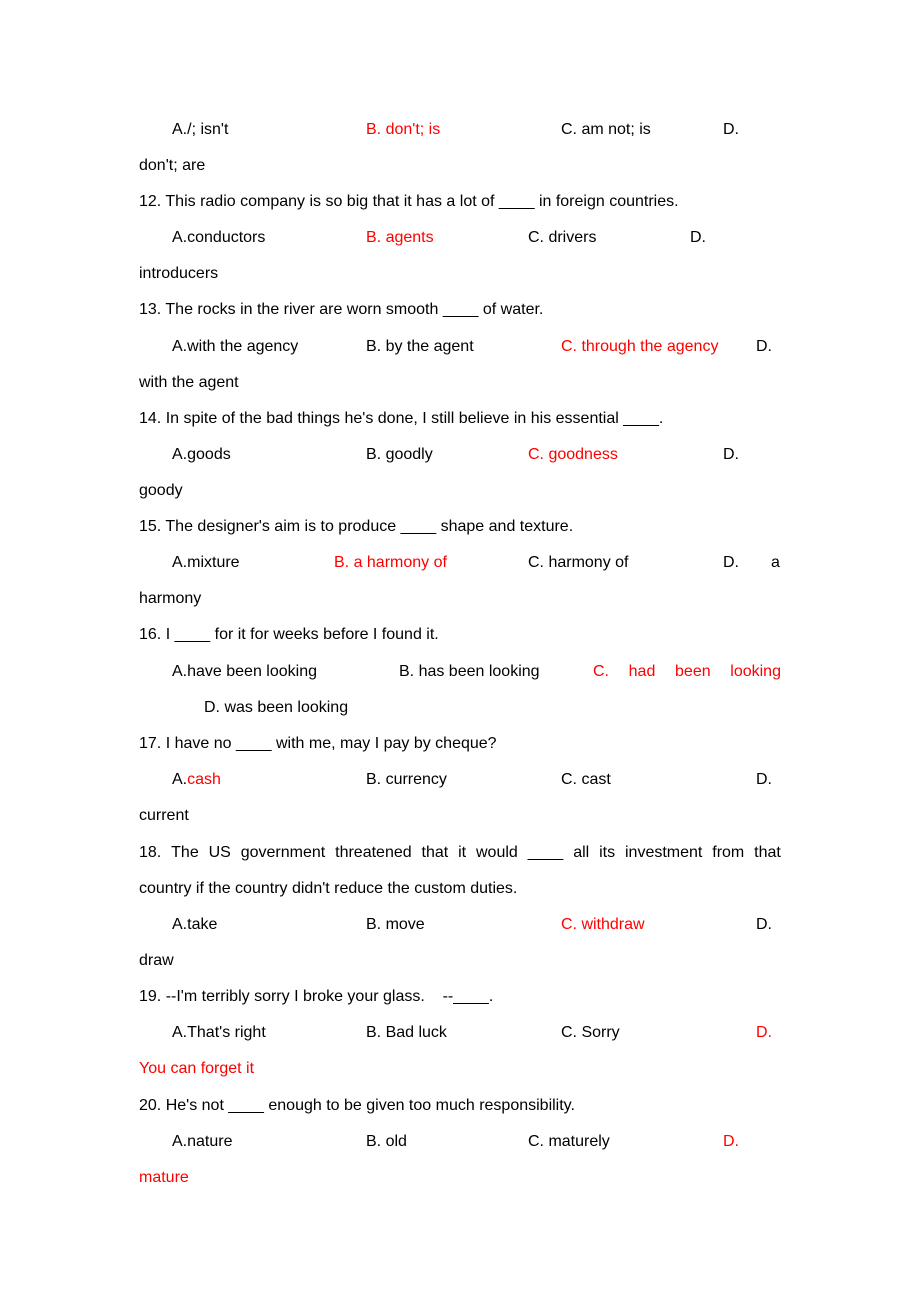  What do you see at coordinates (601, 671) in the screenshot?
I see `q16-option-c-word: C.` at bounding box center [601, 671].